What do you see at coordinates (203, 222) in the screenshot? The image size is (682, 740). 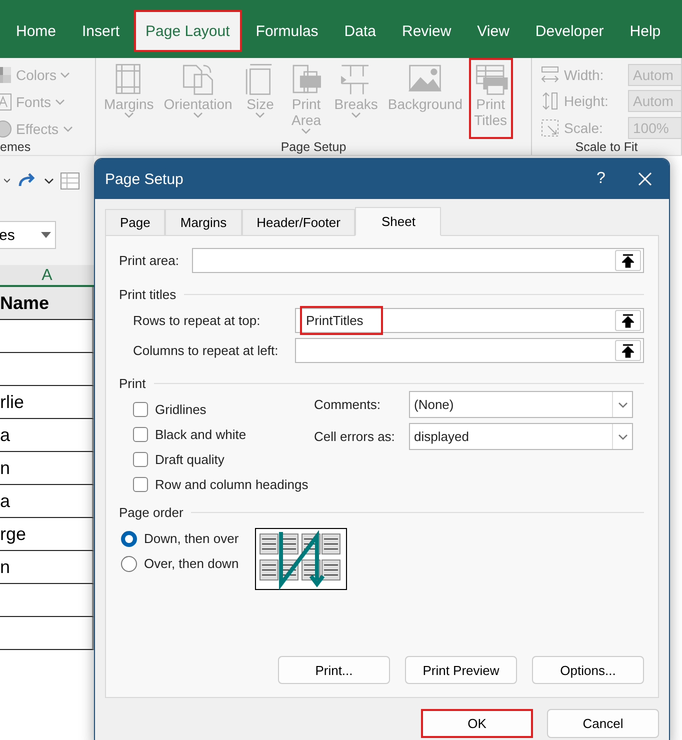 I see `dialog-tab: Margins` at bounding box center [203, 222].